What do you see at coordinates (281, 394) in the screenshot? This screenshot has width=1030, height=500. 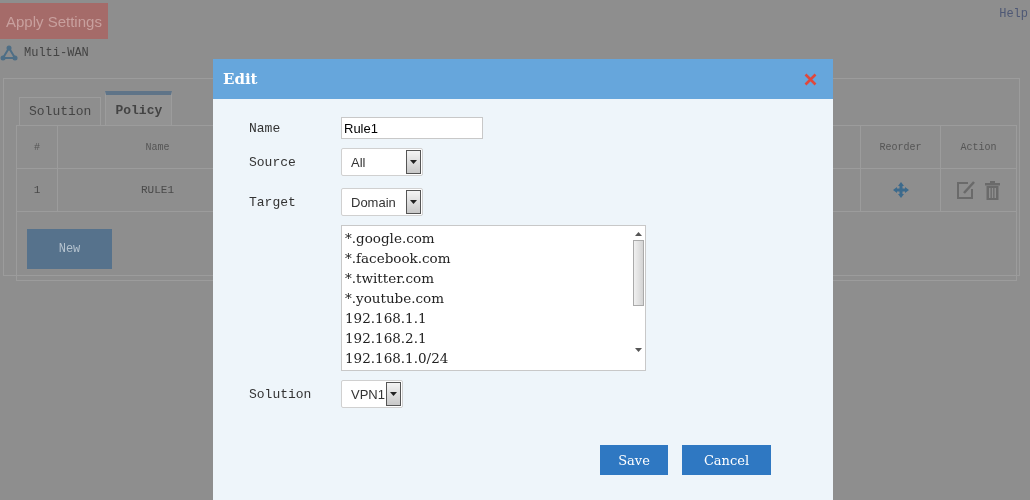 I see `field-label: Solution` at bounding box center [281, 394].